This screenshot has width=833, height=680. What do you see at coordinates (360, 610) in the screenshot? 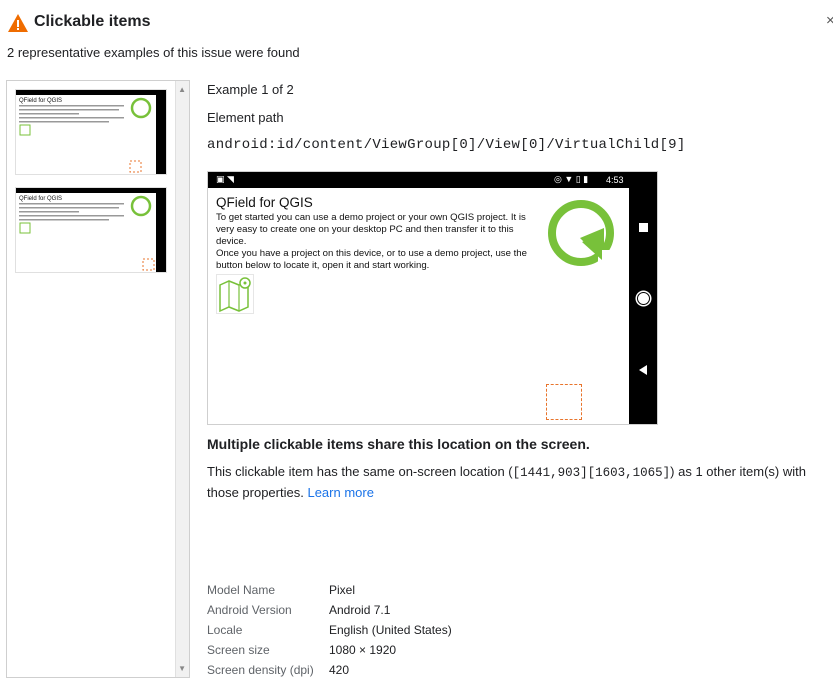
I see `prop-value: Android 7.1` at bounding box center [360, 610].